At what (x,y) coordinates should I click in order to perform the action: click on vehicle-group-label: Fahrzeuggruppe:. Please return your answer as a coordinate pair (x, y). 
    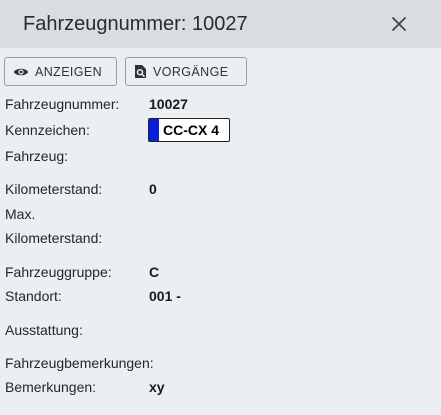
    Looking at the image, I should click on (58, 272).